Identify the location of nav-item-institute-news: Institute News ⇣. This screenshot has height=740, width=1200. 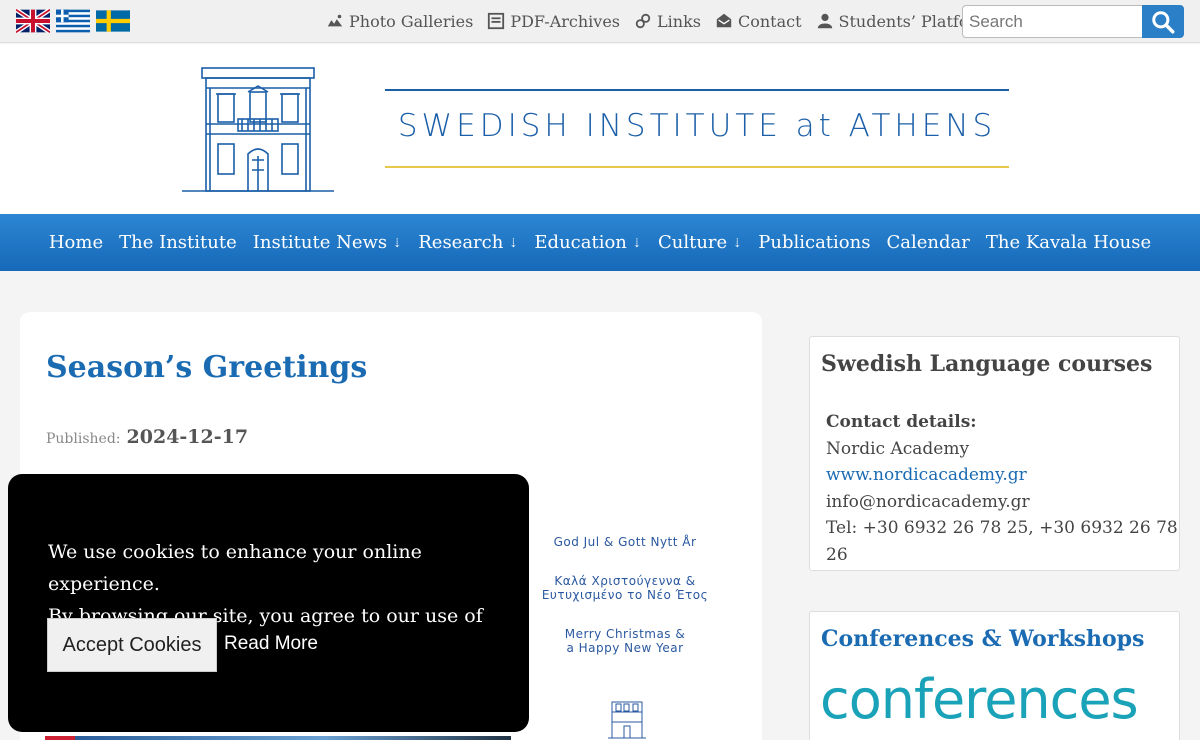
(327, 242).